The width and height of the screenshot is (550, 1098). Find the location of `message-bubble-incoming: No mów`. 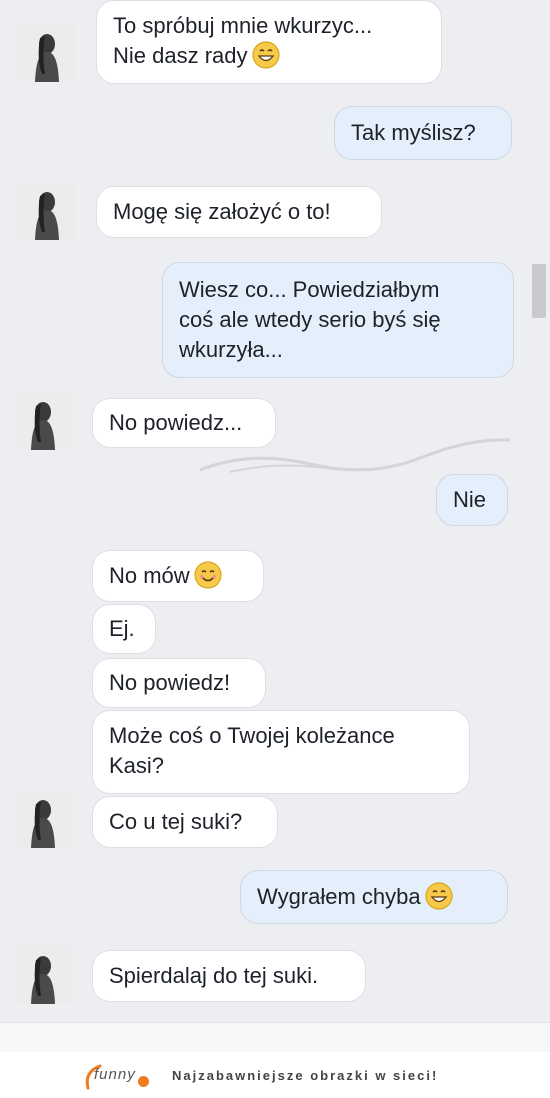

message-bubble-incoming: No mów is located at coordinates (178, 576).